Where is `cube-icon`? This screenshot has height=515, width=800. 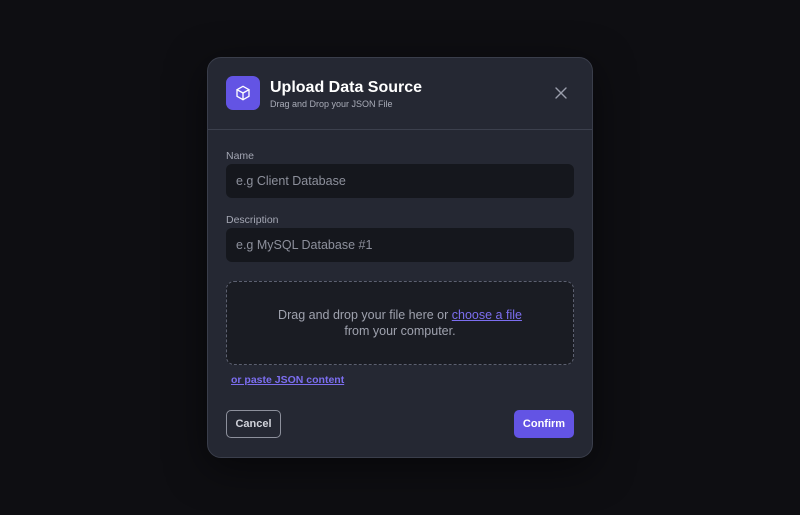 cube-icon is located at coordinates (243, 93).